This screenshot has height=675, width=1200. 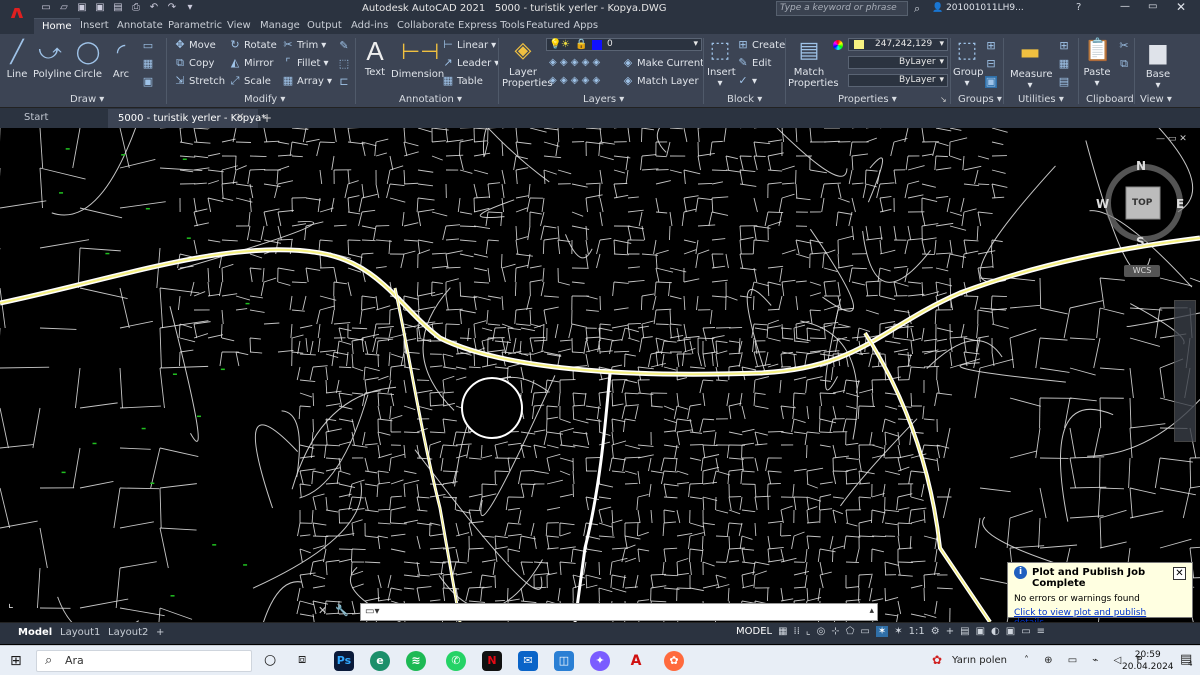 I want to click on command-line-input: ▭▾ ▴, so click(x=619, y=612).